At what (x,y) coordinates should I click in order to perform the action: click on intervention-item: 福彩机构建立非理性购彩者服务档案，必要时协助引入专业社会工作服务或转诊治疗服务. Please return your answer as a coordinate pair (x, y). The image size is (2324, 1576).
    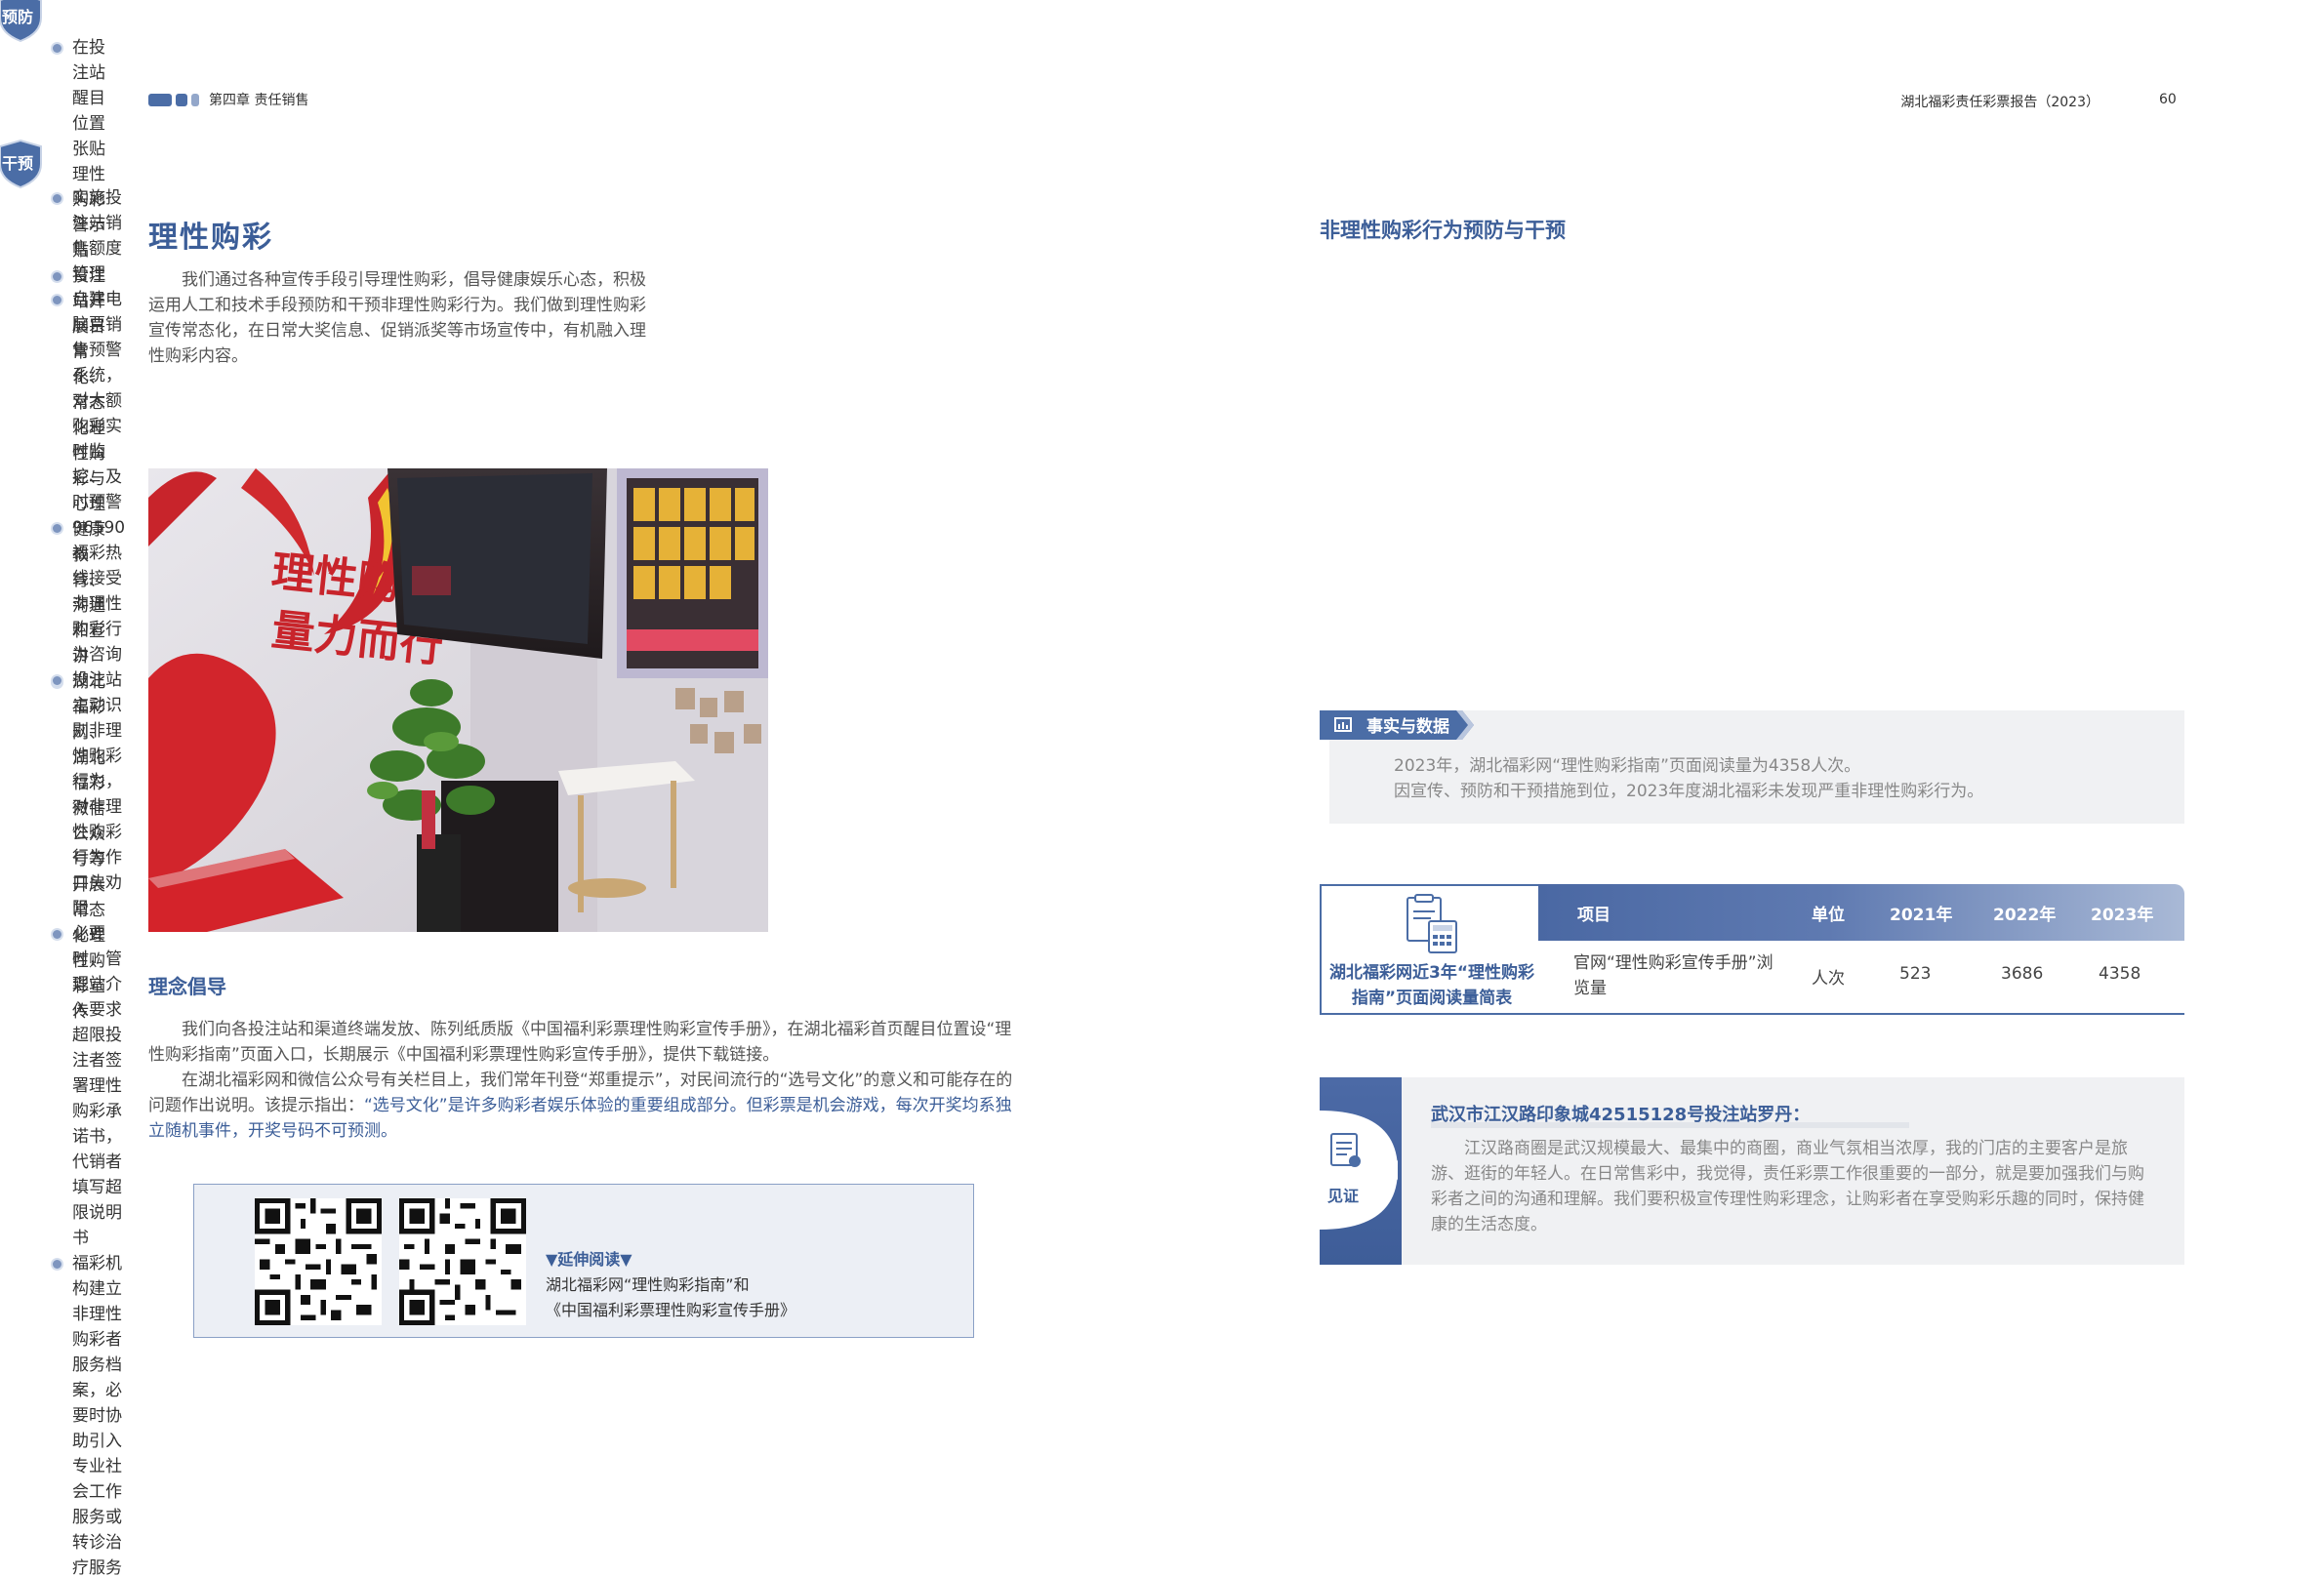
    Looking at the image, I should click on (88, 1413).